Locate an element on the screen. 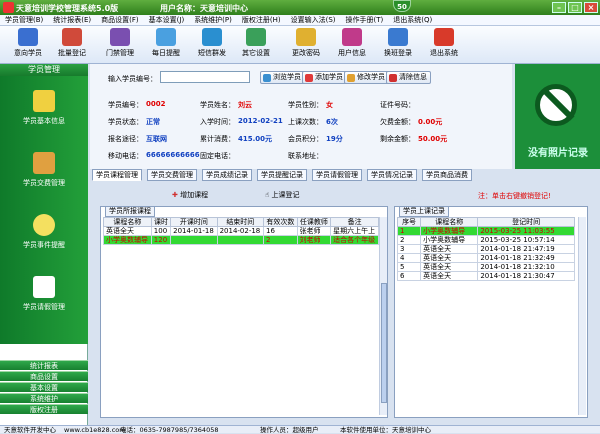 The image size is (600, 434). classes-value: 6次 is located at coordinates (332, 122).